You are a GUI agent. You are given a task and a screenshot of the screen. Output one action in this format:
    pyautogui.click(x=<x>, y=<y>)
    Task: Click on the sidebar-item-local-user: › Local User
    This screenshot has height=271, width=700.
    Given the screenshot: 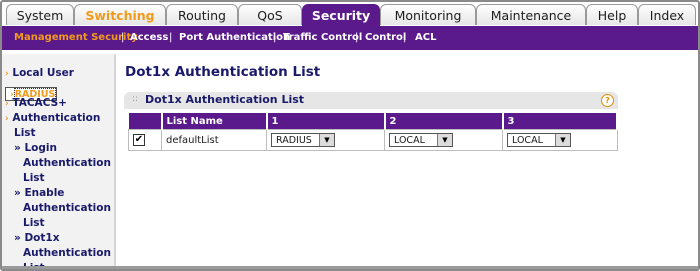 What is the action you would take?
    pyautogui.click(x=39, y=73)
    